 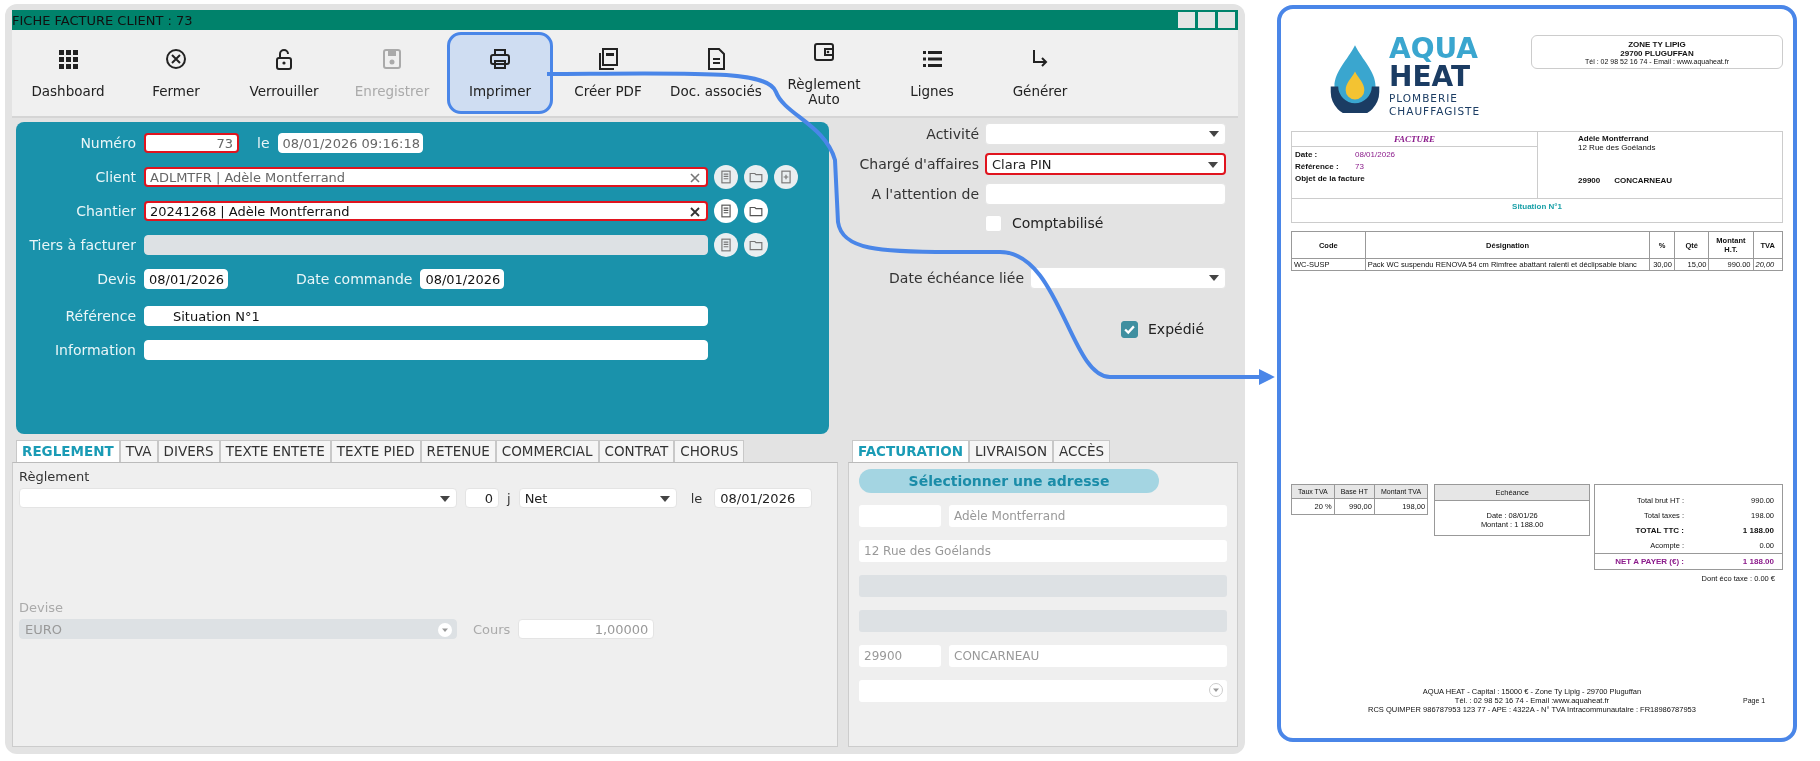 What do you see at coordinates (956, 278) in the screenshot?
I see `field-label: Date échéance liée` at bounding box center [956, 278].